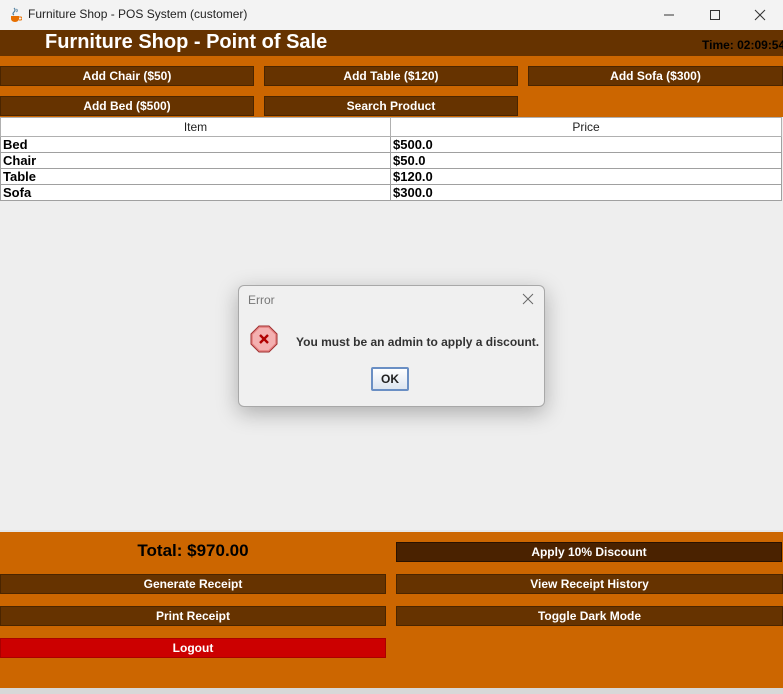 The width and height of the screenshot is (783, 694). I want to click on add-chair-button: Add Chair ($50), so click(127, 76).